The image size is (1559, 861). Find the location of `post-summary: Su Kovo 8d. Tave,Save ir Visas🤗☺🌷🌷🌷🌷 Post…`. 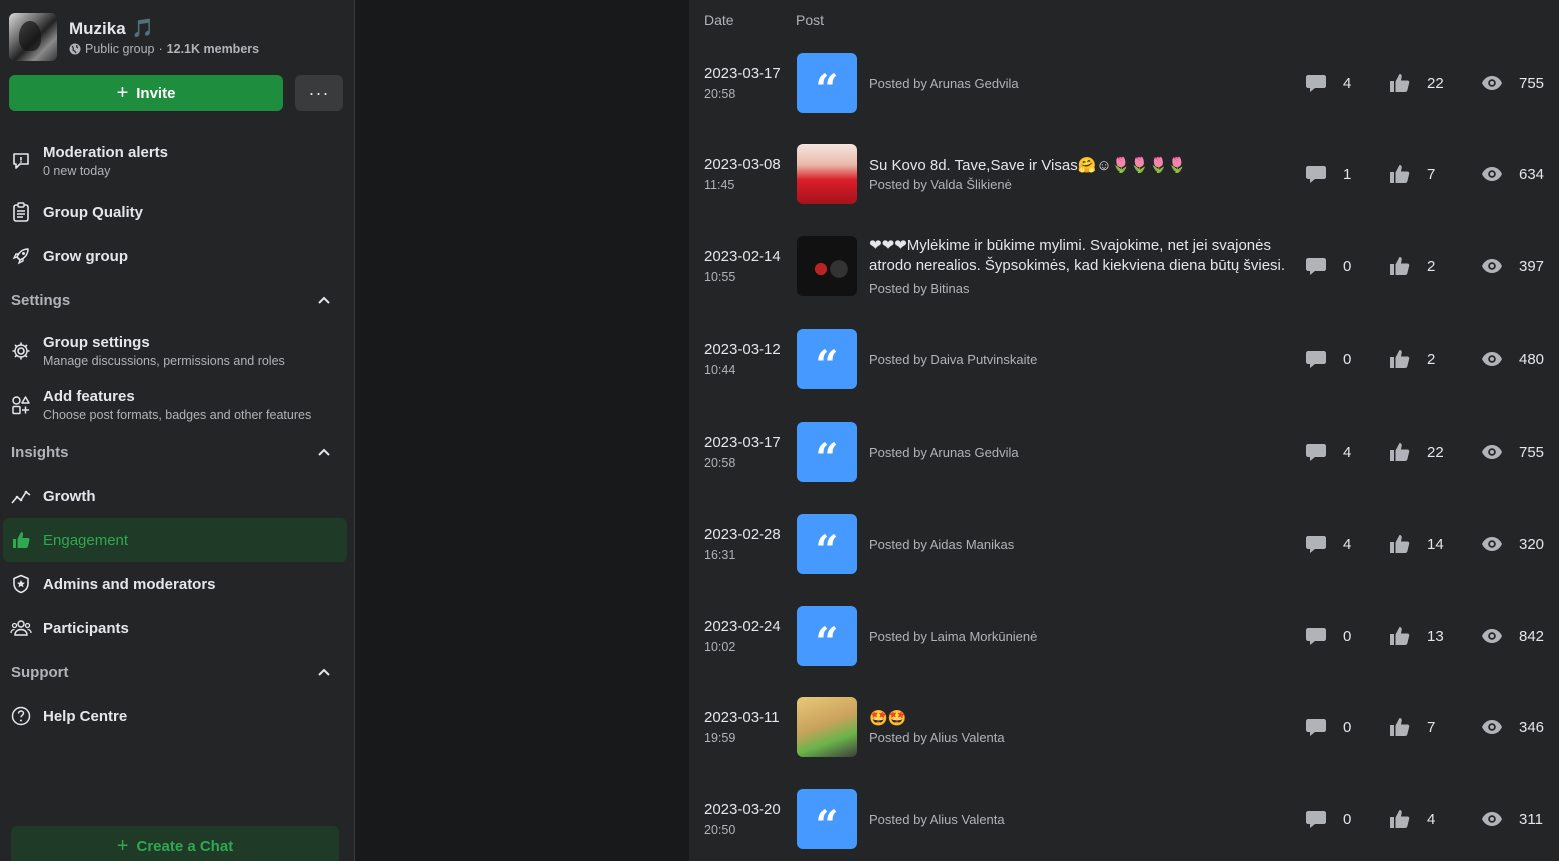

post-summary: Su Kovo 8d. Tave,Save ir Visas🤗☺🌷🌷🌷🌷 Post… is located at coordinates (1089, 174).